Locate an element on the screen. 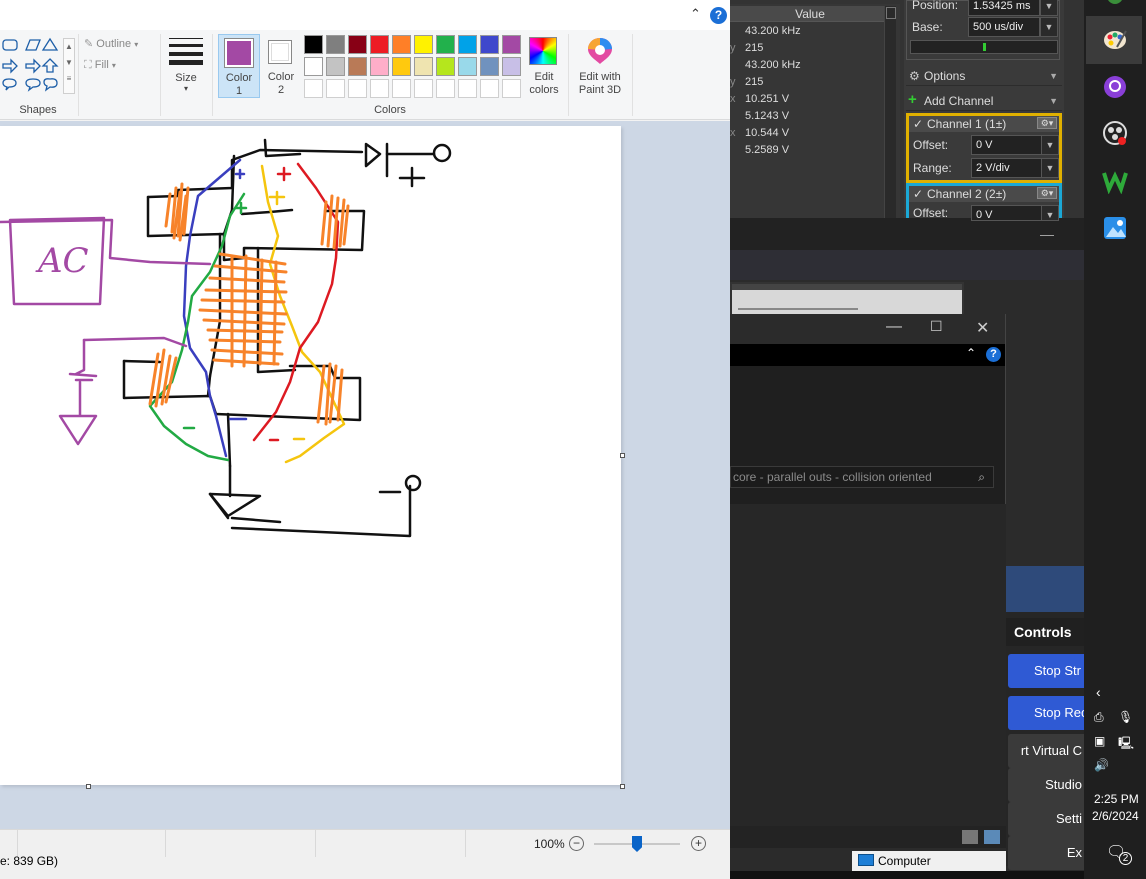 Image resolution: width=1146 pixels, height=879 pixels. table-row: 5.1243 V is located at coordinates (806, 116).